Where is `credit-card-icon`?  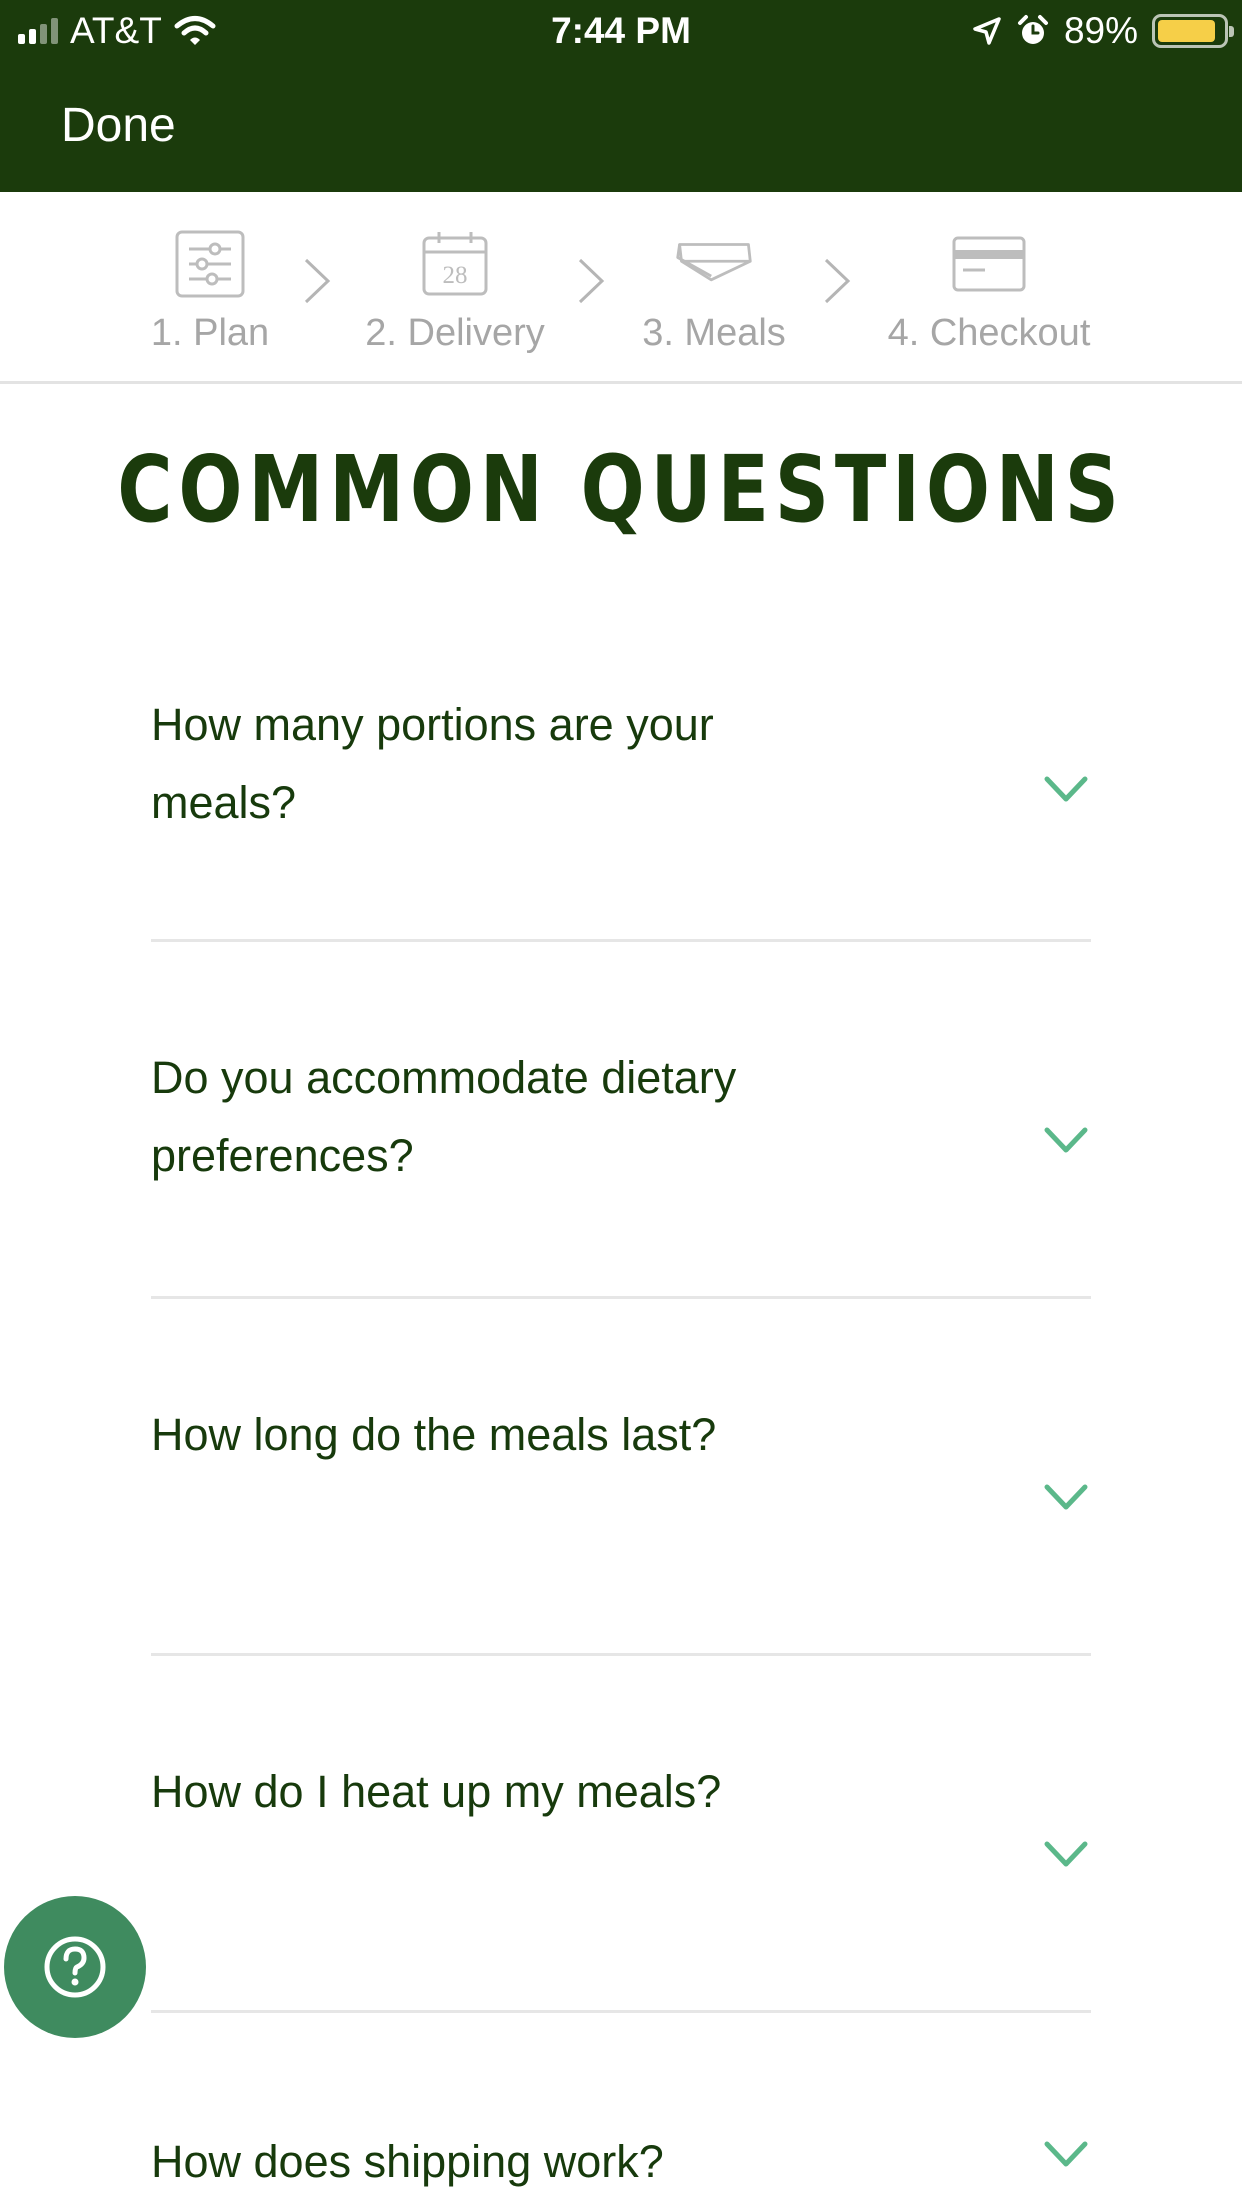
credit-card-icon is located at coordinates (989, 264).